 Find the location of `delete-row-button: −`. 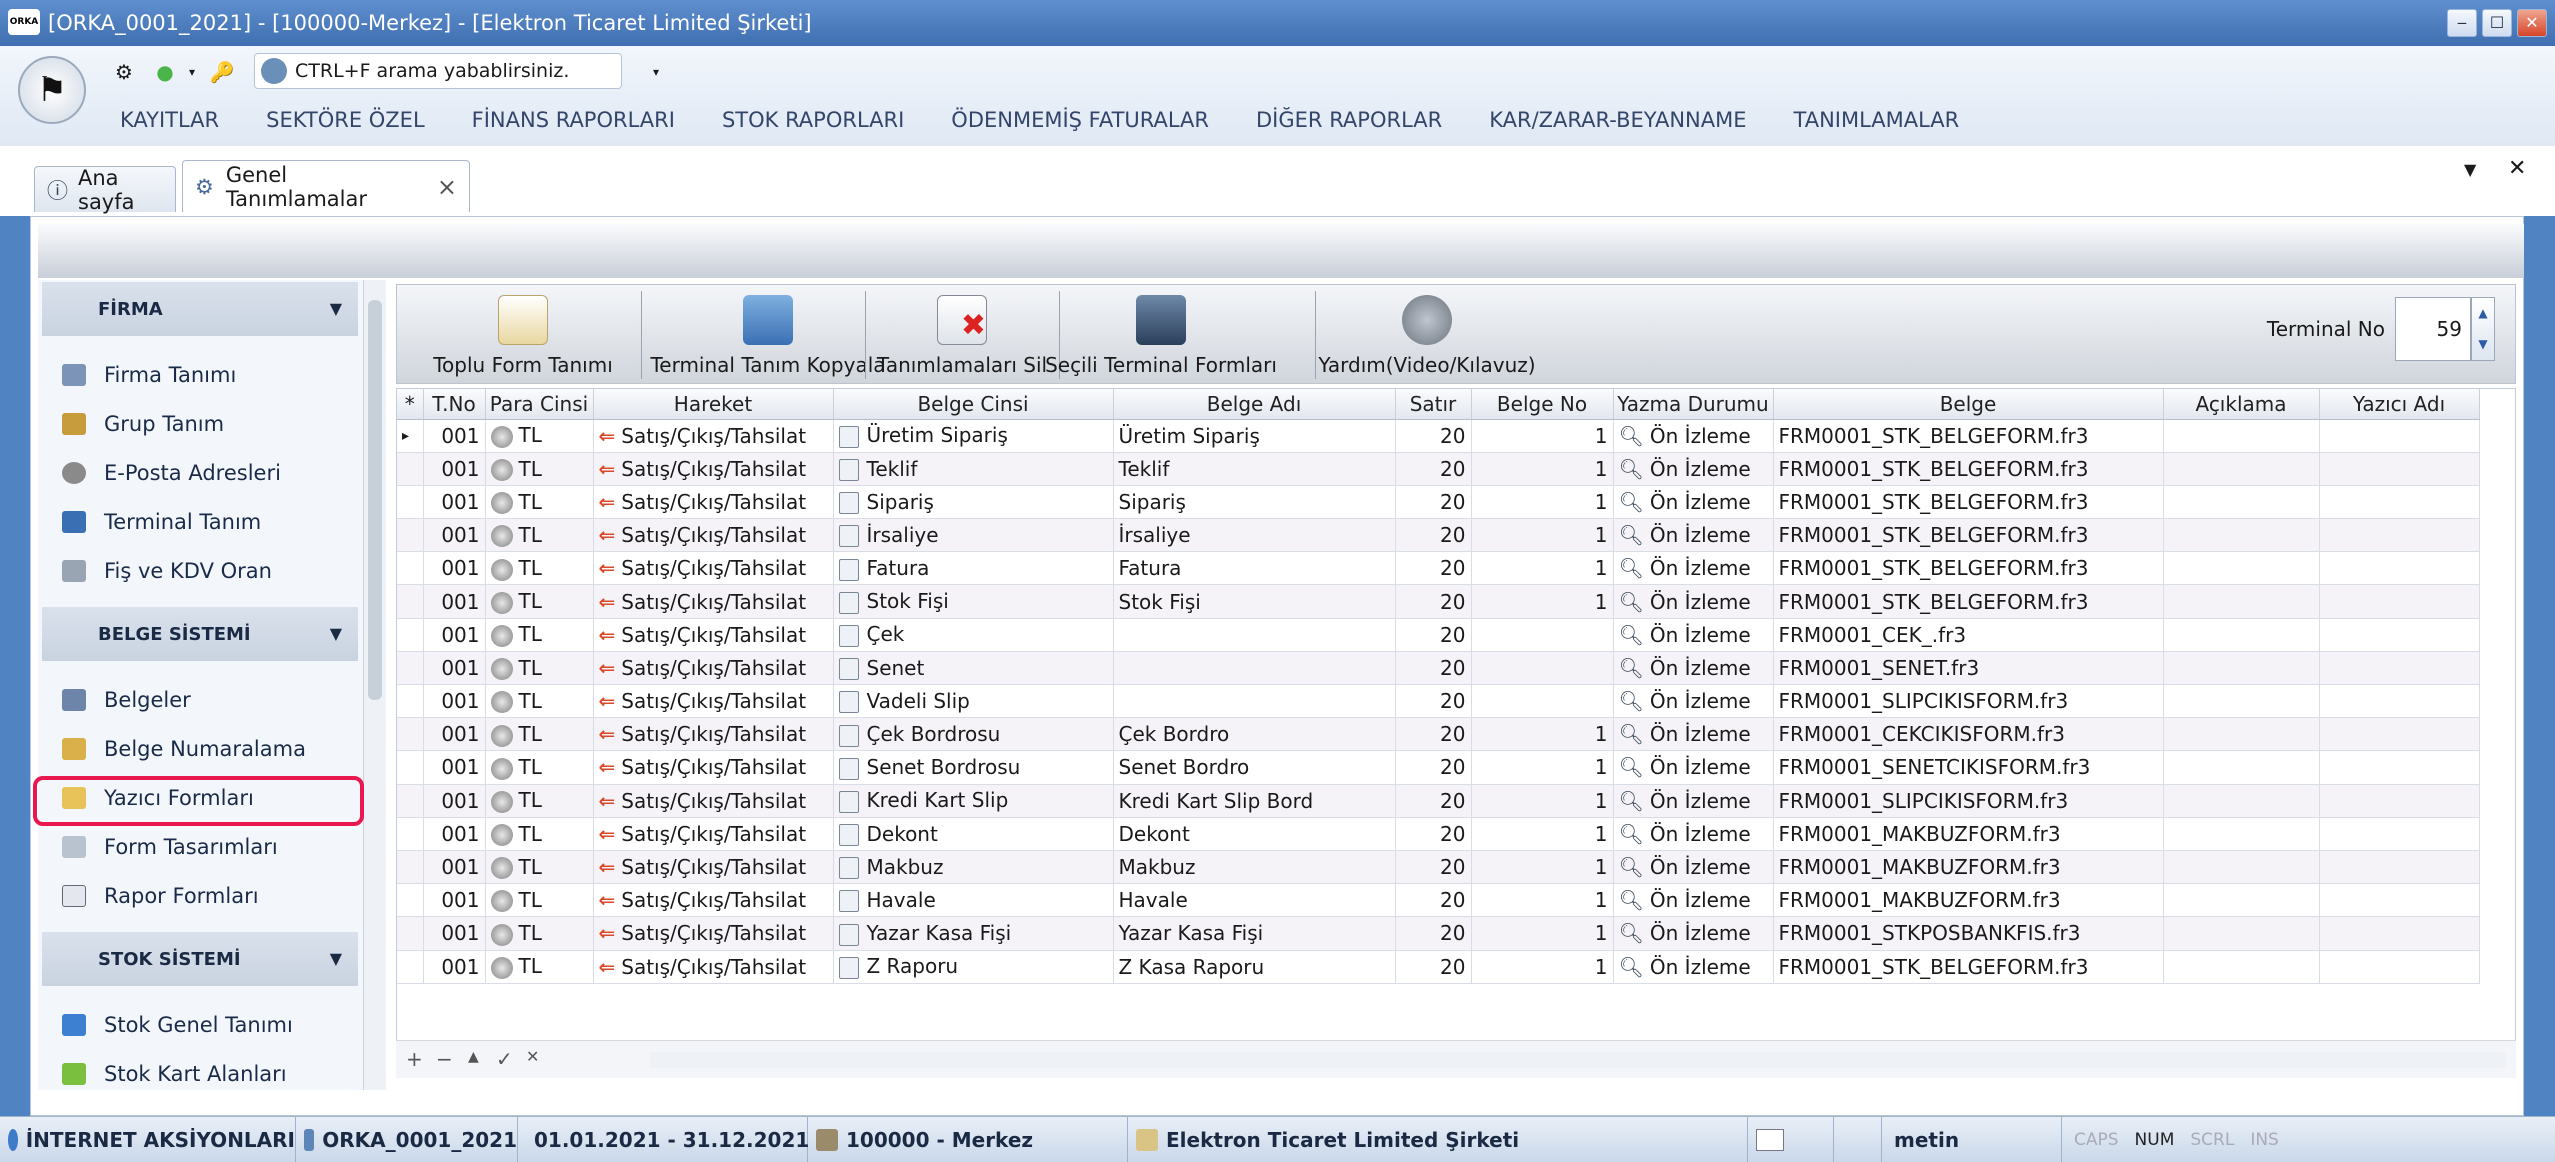

delete-row-button: − is located at coordinates (444, 1059).